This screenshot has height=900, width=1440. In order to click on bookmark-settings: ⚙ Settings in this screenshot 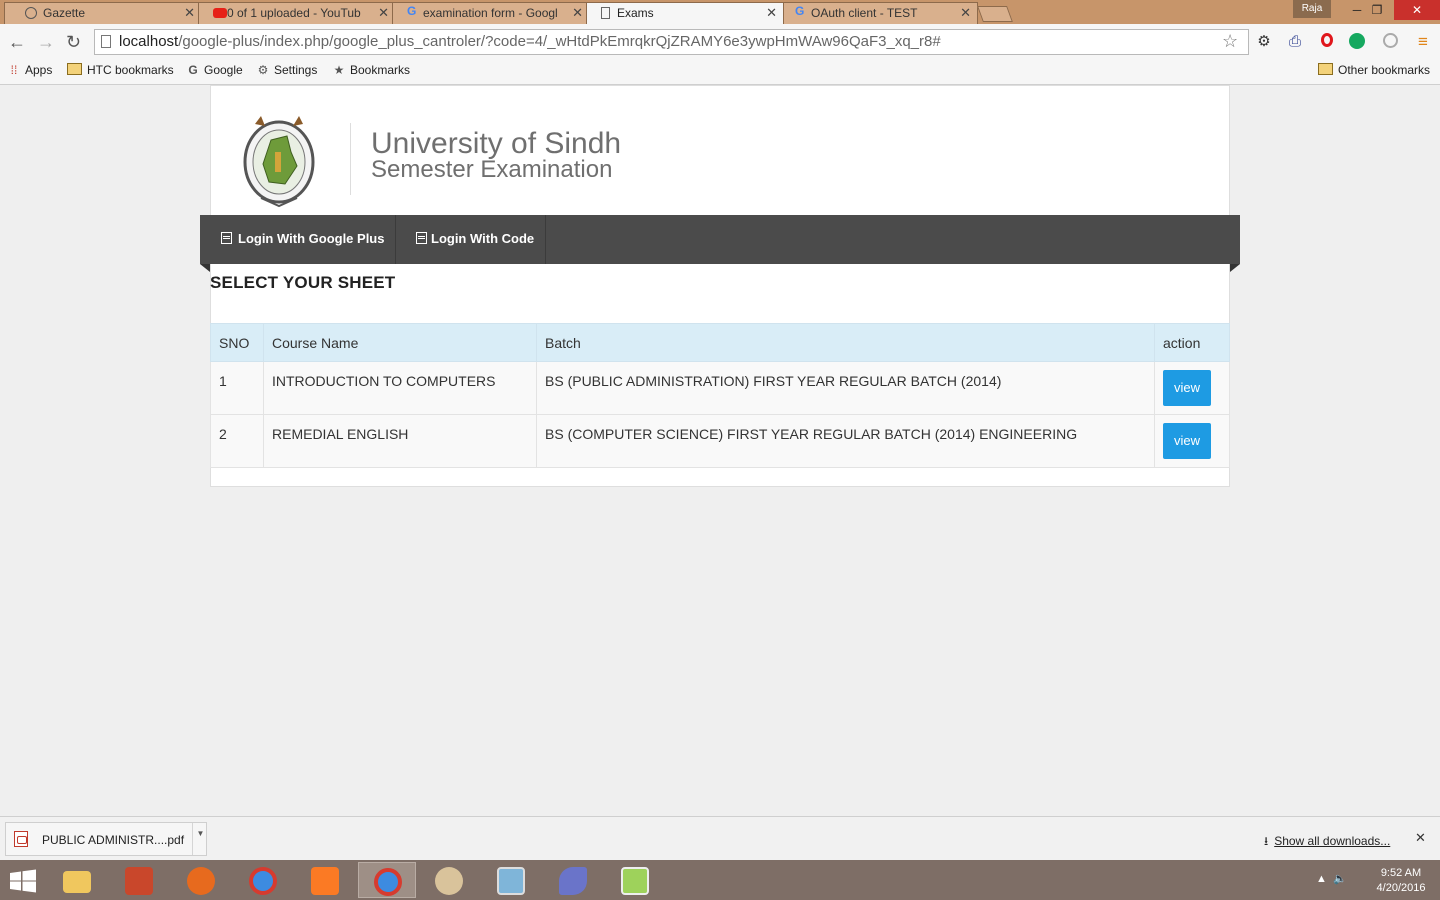, I will do `click(287, 70)`.